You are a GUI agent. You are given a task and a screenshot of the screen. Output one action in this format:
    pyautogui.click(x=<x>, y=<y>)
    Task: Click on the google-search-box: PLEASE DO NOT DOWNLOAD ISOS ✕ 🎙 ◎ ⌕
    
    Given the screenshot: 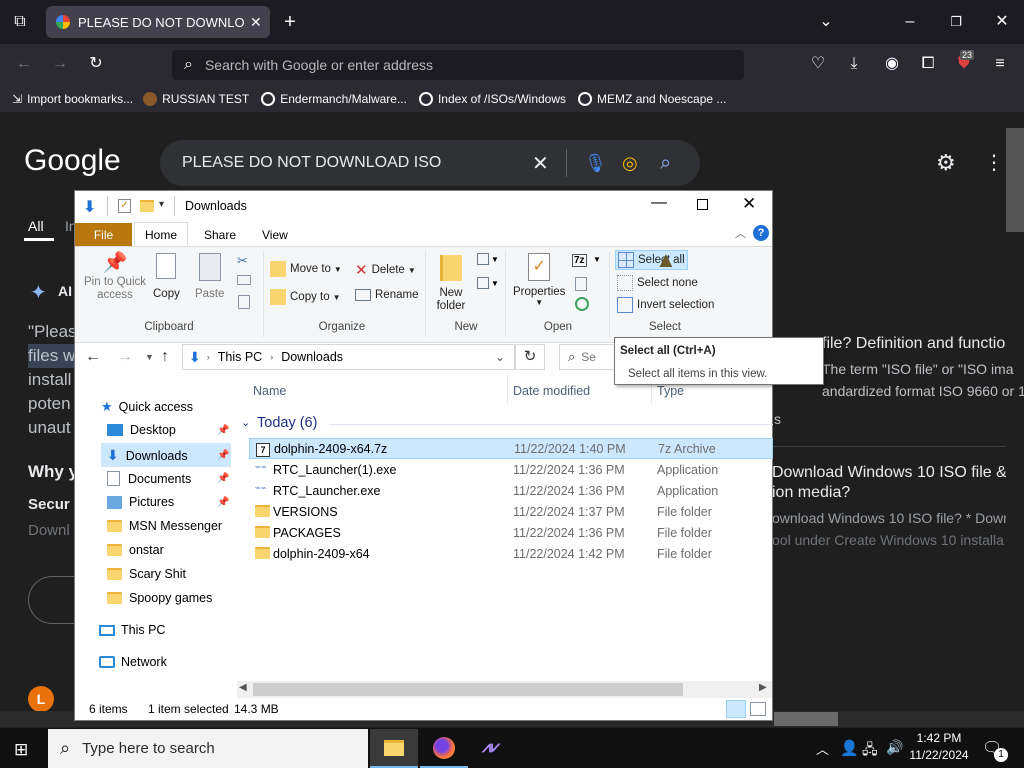 What is the action you would take?
    pyautogui.click(x=430, y=163)
    